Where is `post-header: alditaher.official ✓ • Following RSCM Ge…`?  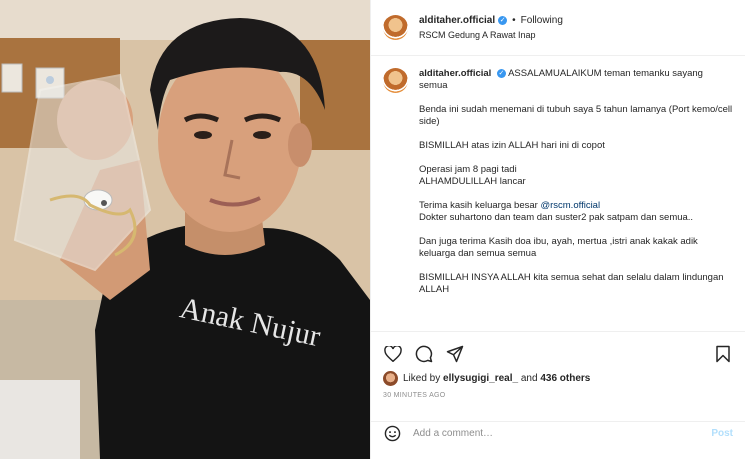
post-header: alditaher.official ✓ • Following RSCM Ge… is located at coordinates (558, 28).